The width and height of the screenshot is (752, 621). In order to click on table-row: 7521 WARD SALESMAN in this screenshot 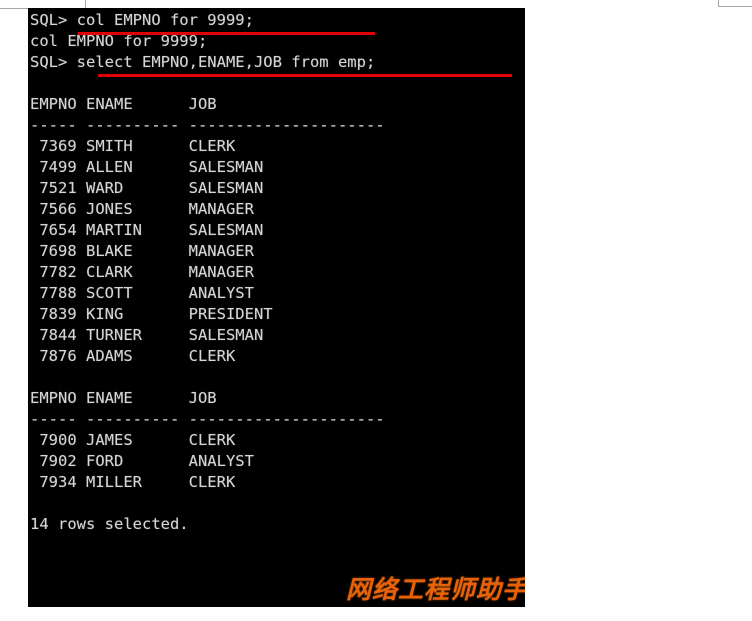, I will do `click(147, 188)`.